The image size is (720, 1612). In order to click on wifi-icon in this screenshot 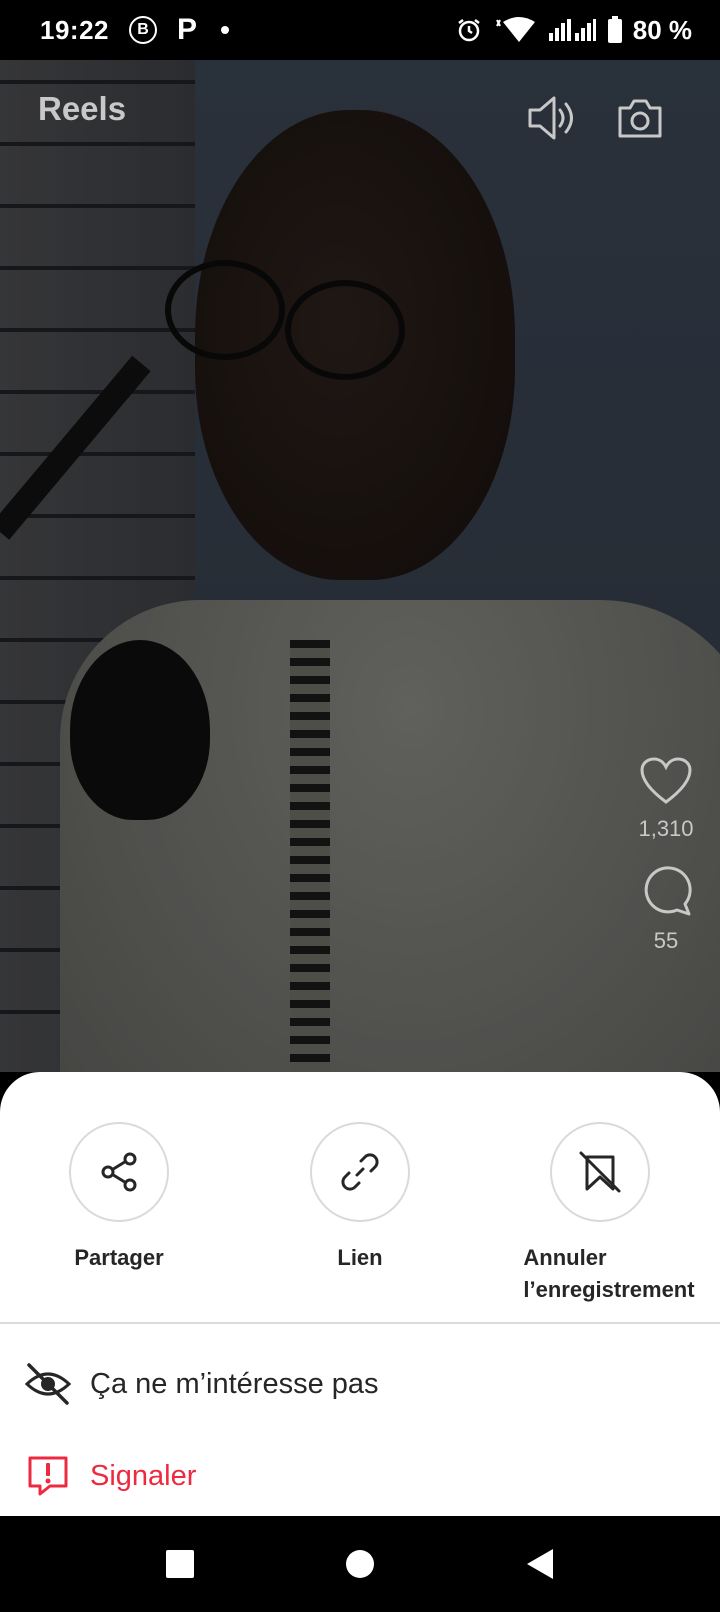, I will do `click(515, 29)`.